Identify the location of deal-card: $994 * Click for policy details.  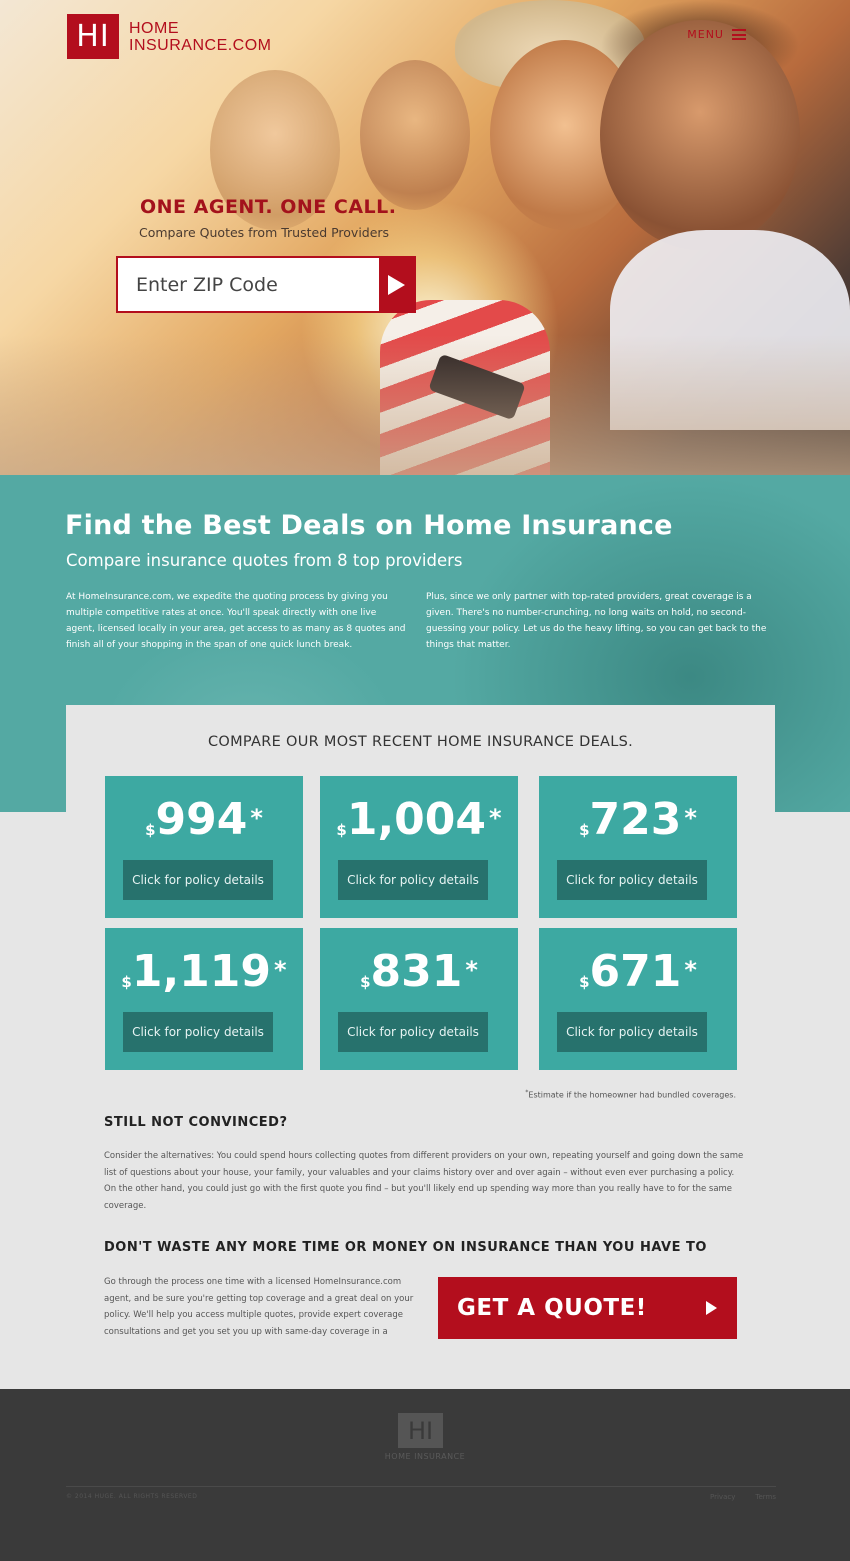
(204, 847).